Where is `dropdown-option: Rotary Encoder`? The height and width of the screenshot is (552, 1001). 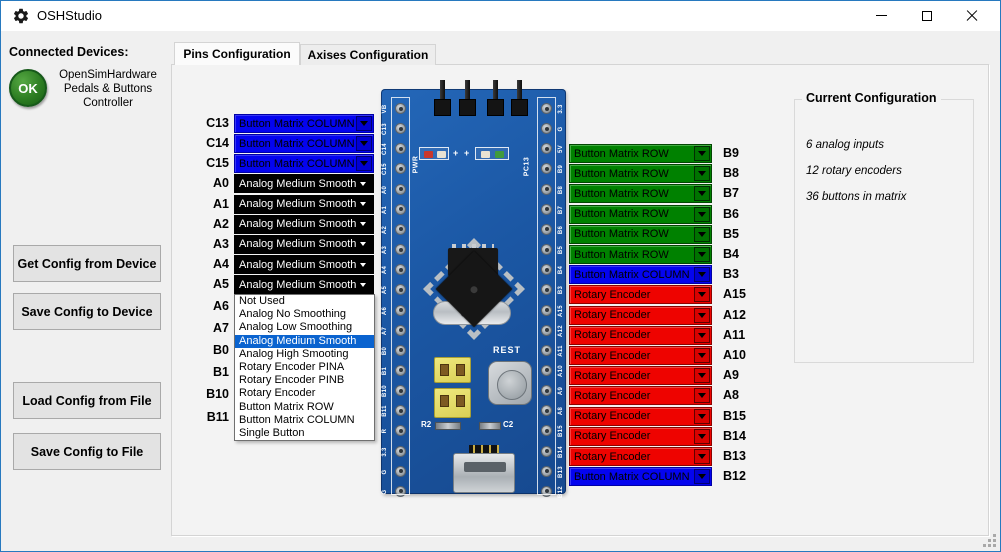
dropdown-option: Rotary Encoder is located at coordinates (304, 393).